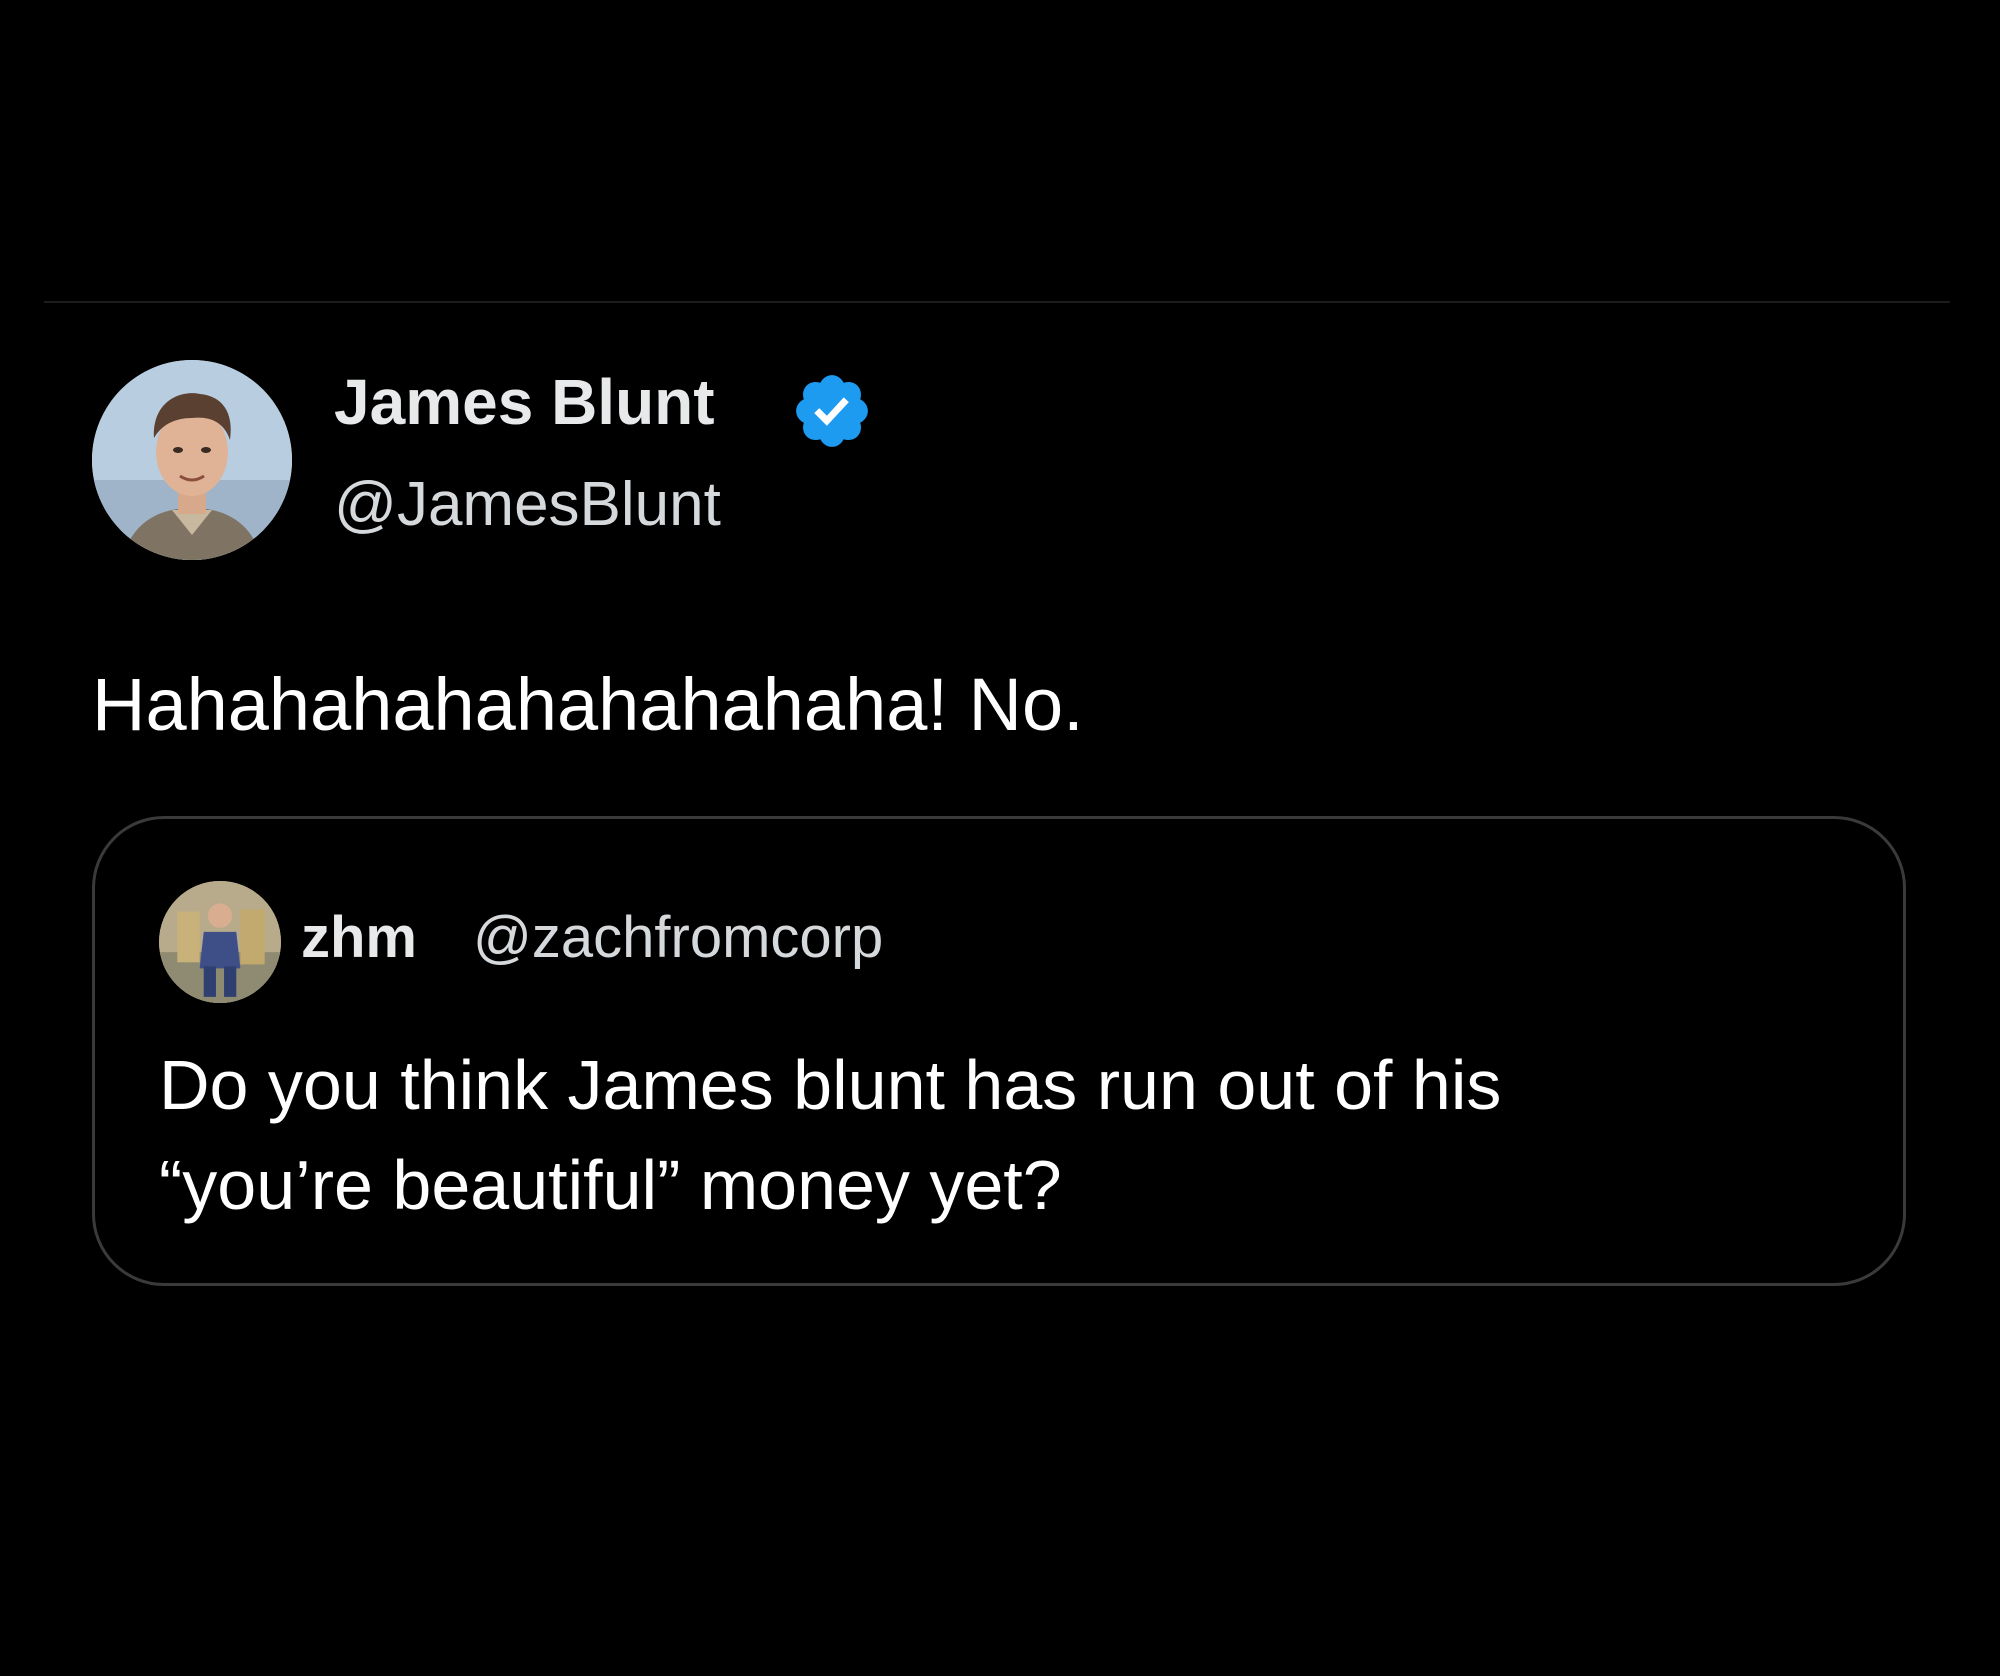 The height and width of the screenshot is (1676, 2000). I want to click on verified-badge-icon, so click(832, 411).